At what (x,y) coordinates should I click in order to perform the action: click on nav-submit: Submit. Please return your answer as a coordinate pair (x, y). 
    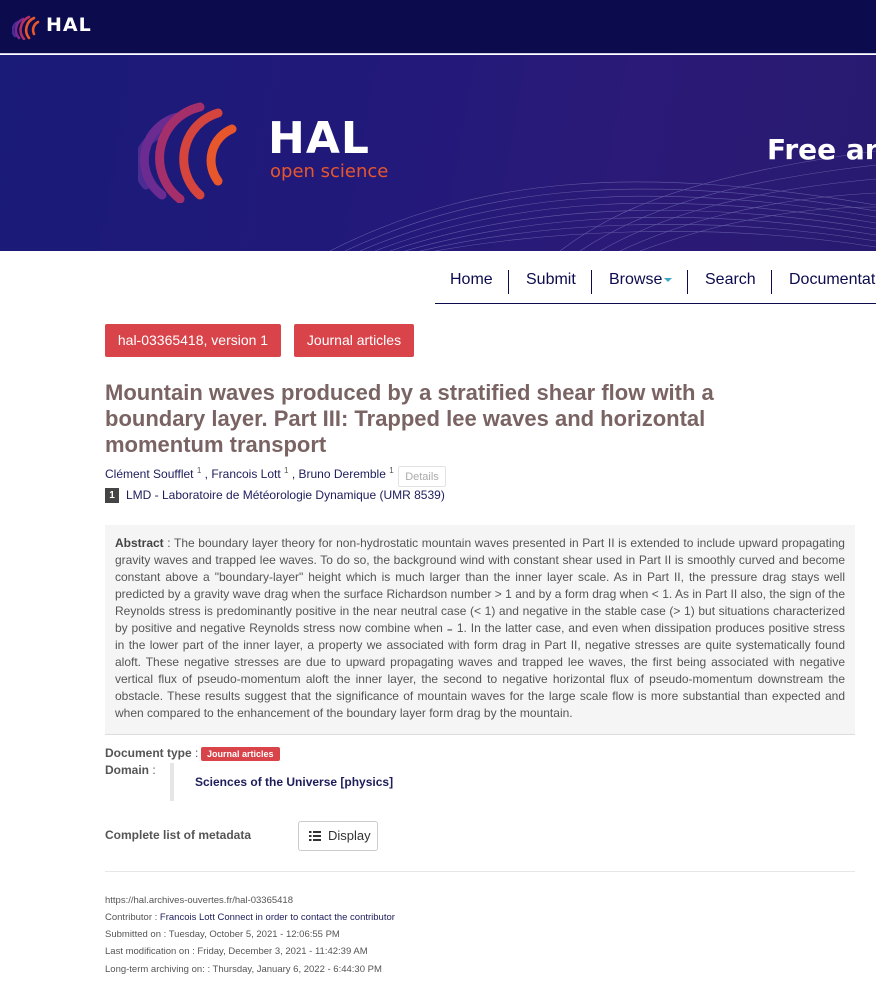
    Looking at the image, I should click on (551, 280).